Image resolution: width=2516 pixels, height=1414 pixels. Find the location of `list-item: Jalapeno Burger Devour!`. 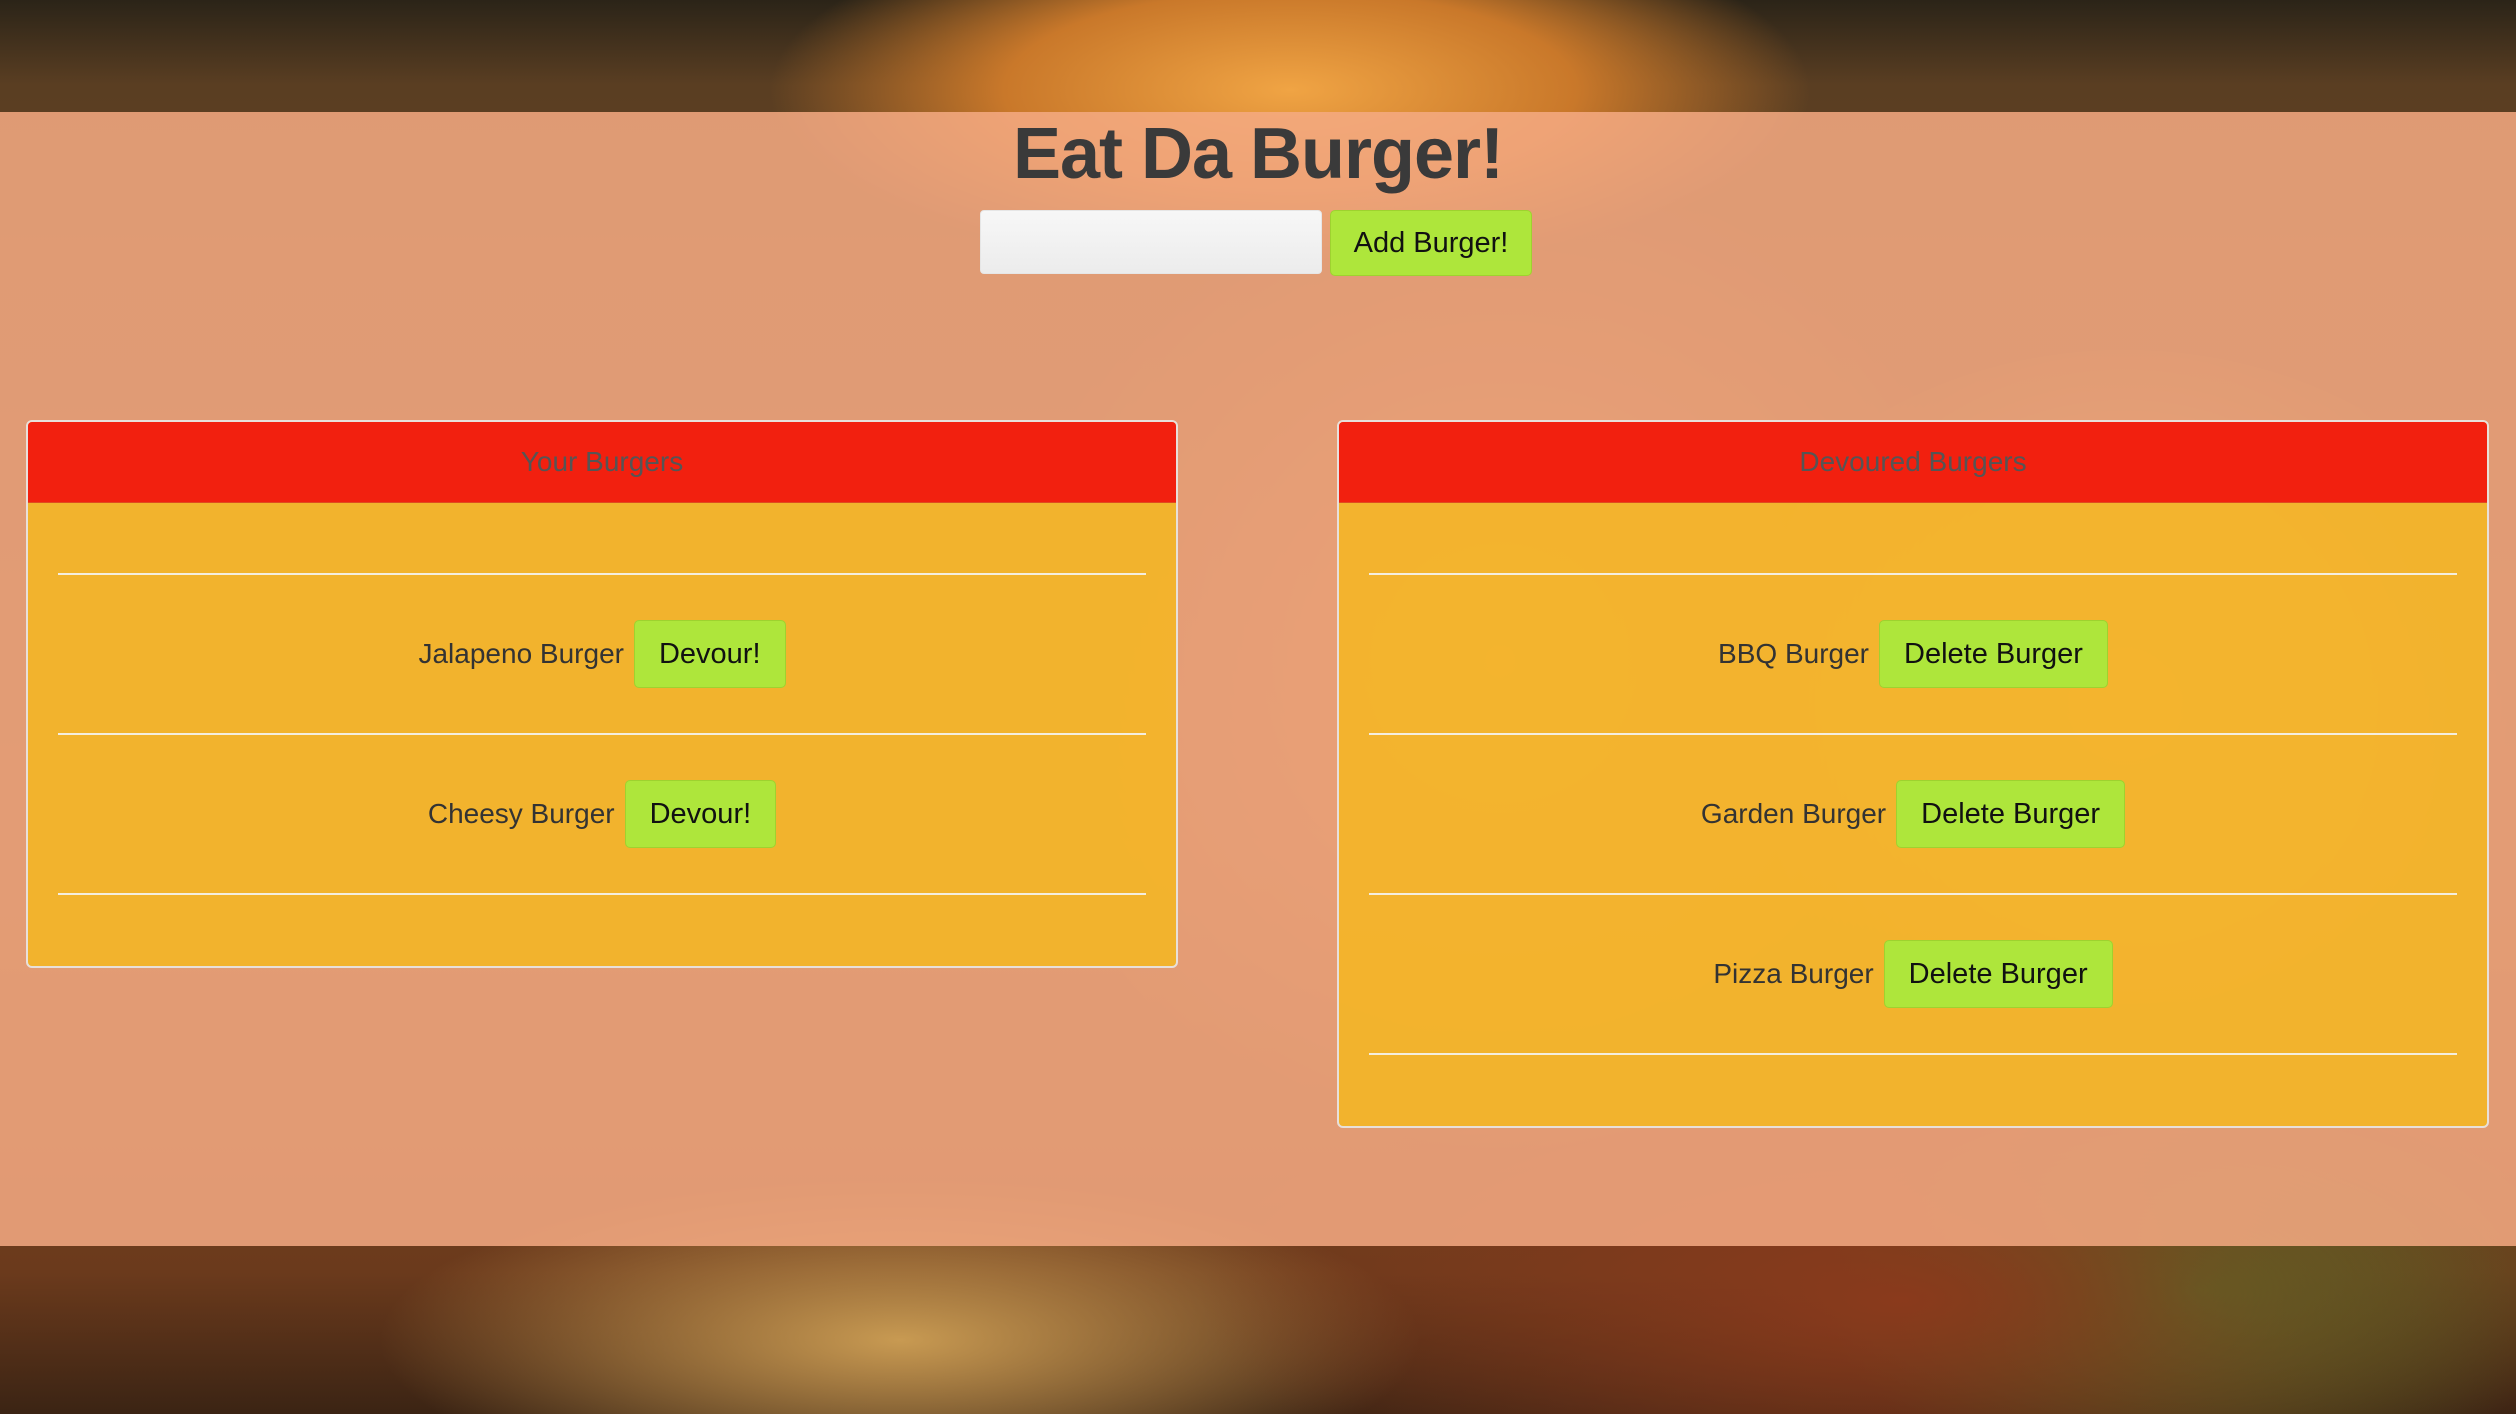

list-item: Jalapeno Burger Devour! is located at coordinates (602, 655).